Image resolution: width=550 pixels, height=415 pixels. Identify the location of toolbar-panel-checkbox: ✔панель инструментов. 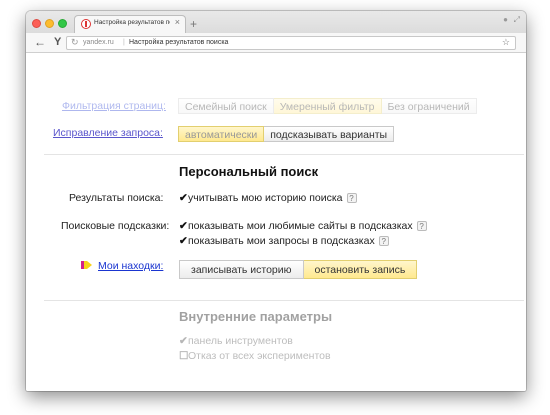
(236, 341).